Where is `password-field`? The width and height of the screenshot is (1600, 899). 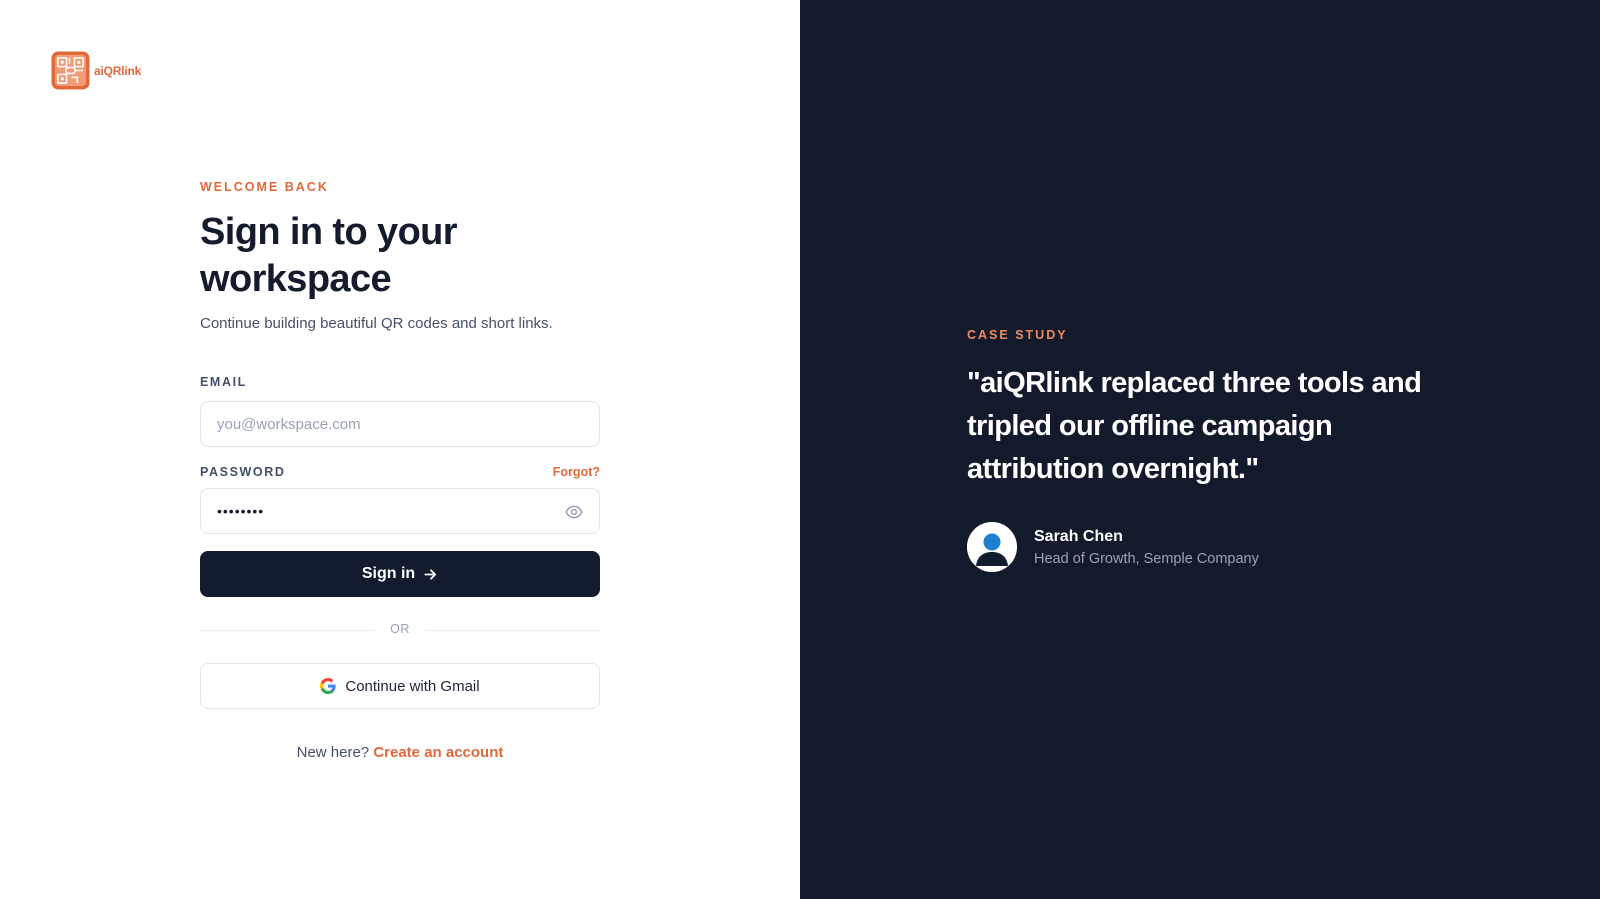 password-field is located at coordinates (400, 511).